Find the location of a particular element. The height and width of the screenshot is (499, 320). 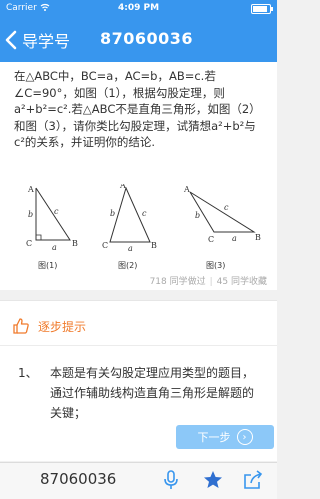

fig3-side-b: b is located at coordinates (197, 215).